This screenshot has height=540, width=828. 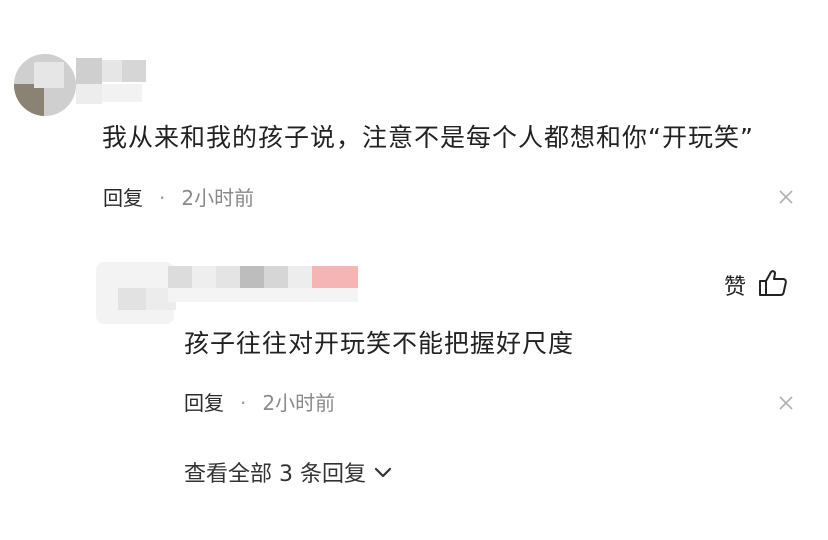 I want to click on view-all-replies-button: 查看全部 3 条回复, so click(x=288, y=472).